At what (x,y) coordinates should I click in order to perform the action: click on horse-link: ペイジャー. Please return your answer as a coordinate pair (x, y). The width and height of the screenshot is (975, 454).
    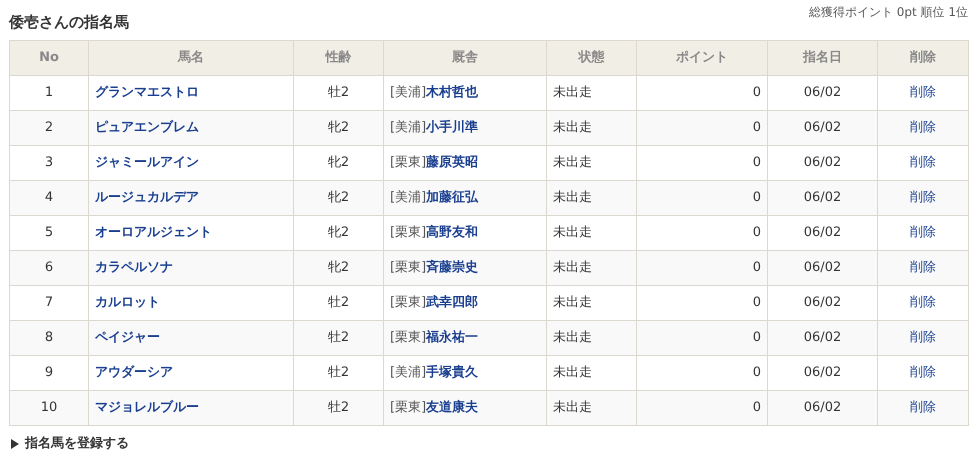
    Looking at the image, I should click on (127, 338).